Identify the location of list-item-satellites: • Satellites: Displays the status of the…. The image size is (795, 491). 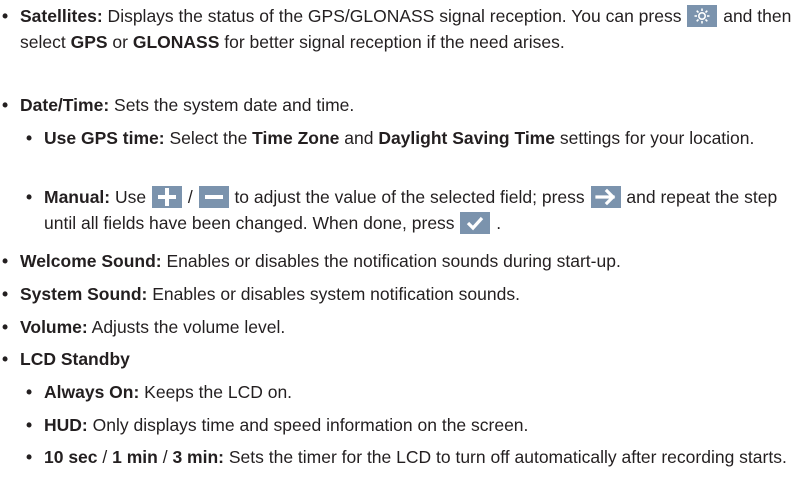
(397, 29).